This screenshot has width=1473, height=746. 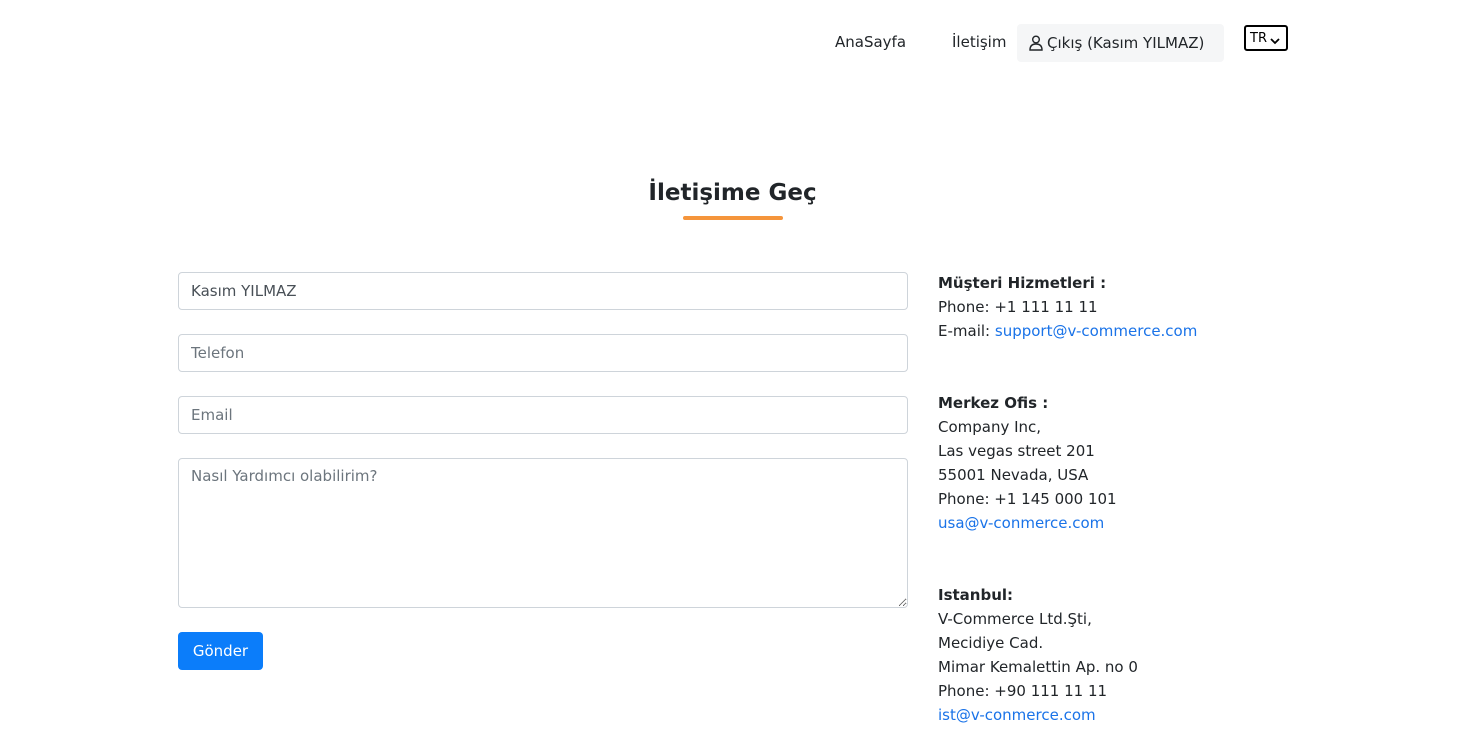 I want to click on istanbul-line: Phone: +90 111 11 11, so click(x=1023, y=691).